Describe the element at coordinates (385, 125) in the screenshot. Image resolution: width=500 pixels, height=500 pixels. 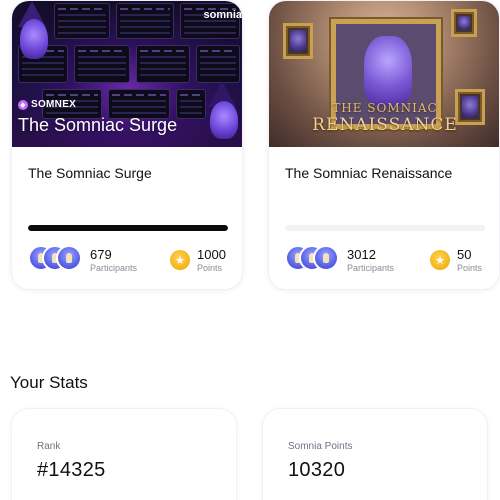
I see `banner-title-line-2: RENAISSANCE` at that location.